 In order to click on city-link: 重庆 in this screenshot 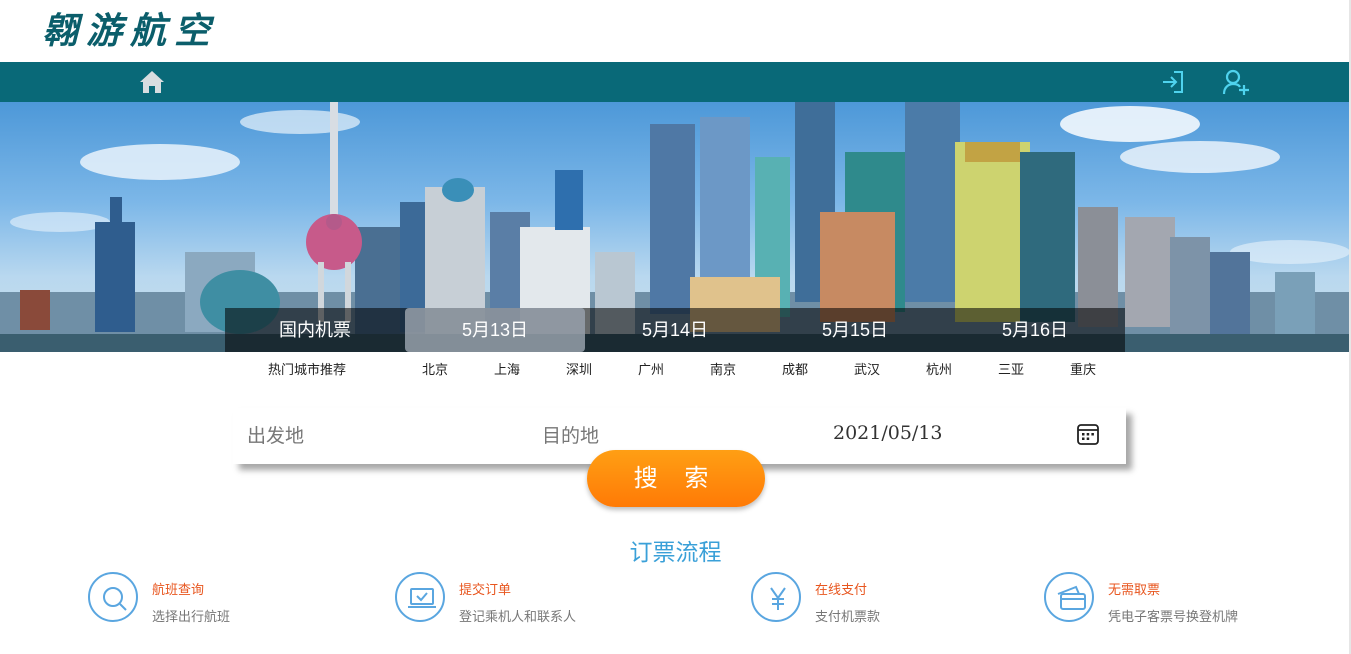, I will do `click(1083, 368)`.